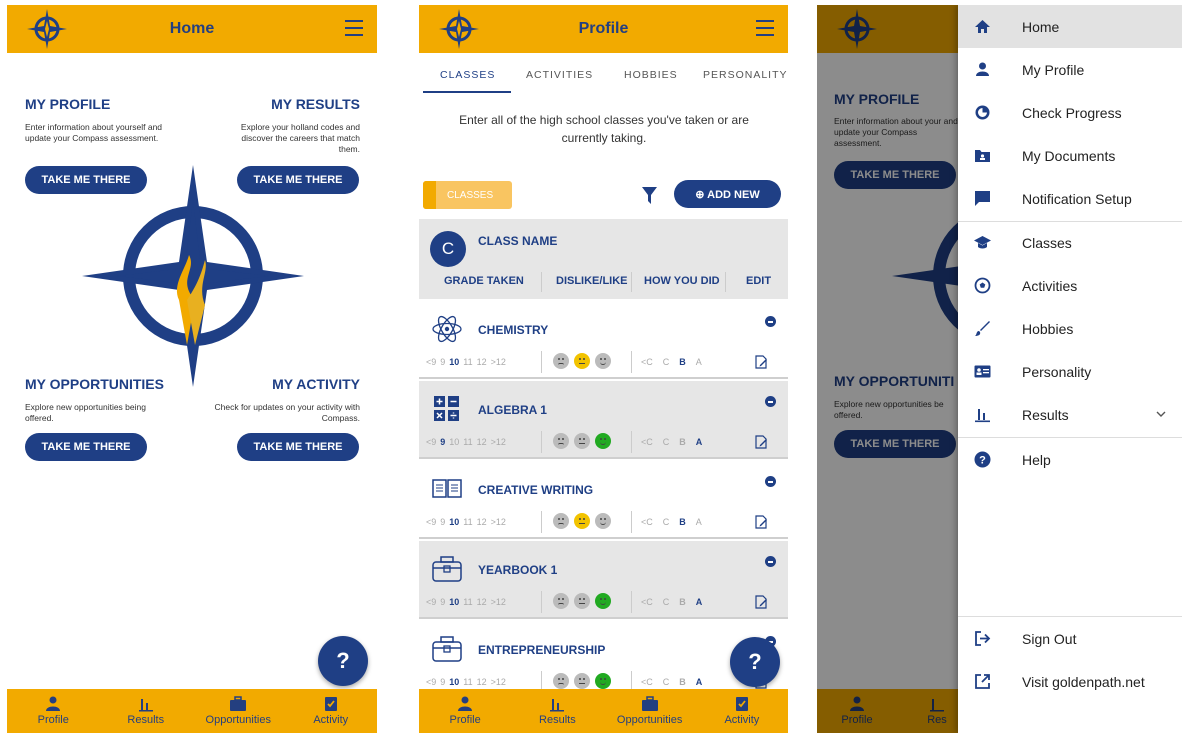 This screenshot has width=1182, height=733. I want to click on menu-item-notification-setup: Notification Setup, so click(1070, 198).